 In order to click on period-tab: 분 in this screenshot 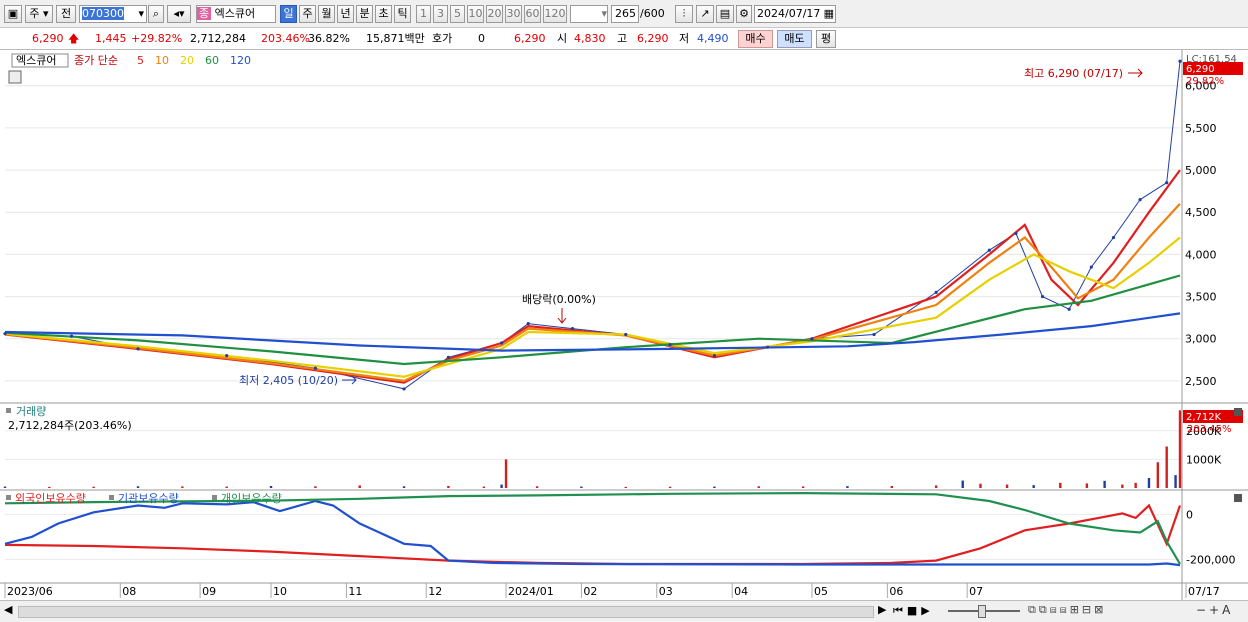, I will do `click(364, 14)`.